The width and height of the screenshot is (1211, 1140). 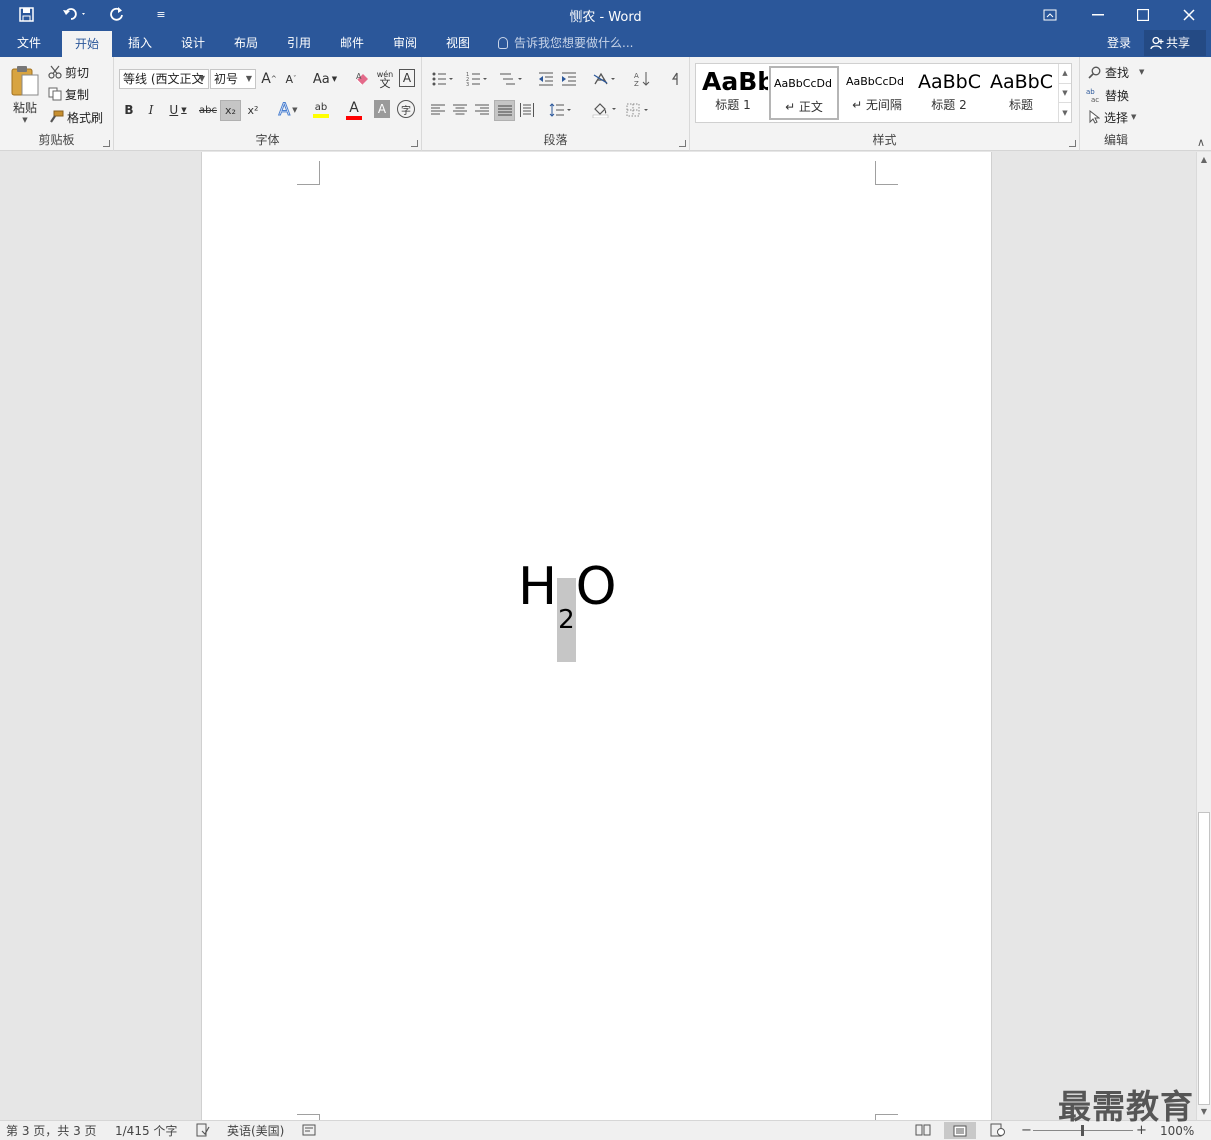 What do you see at coordinates (1026, 1131) in the screenshot?
I see `zoom-out-icon: −` at bounding box center [1026, 1131].